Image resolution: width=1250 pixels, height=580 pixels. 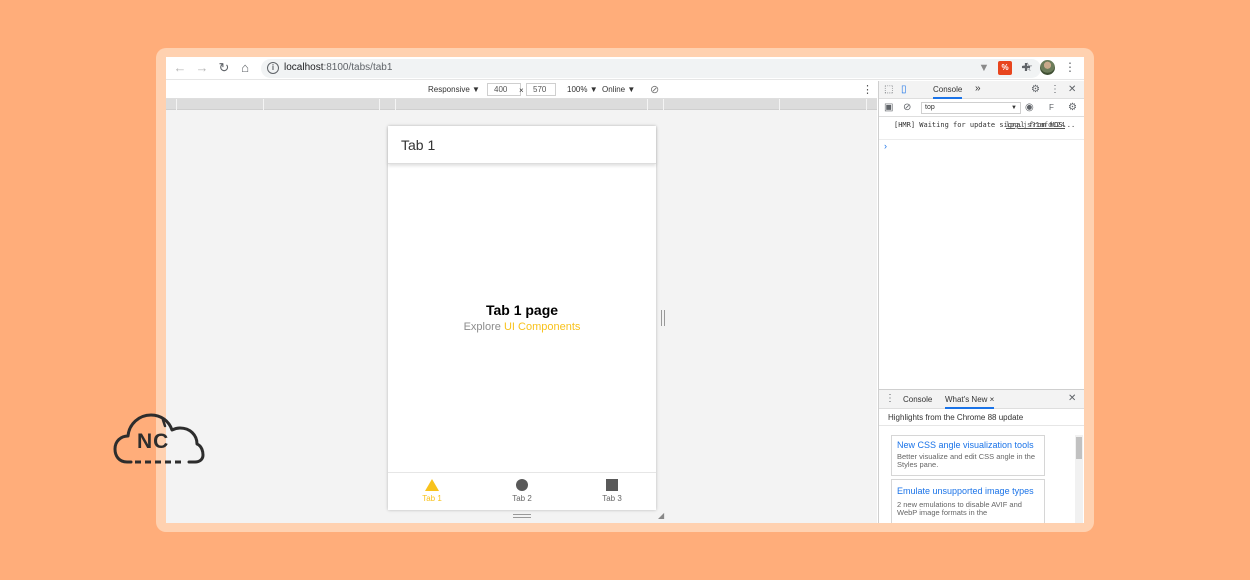 I want to click on url-path: :8100/tabs/tab1, so click(x=358, y=67).